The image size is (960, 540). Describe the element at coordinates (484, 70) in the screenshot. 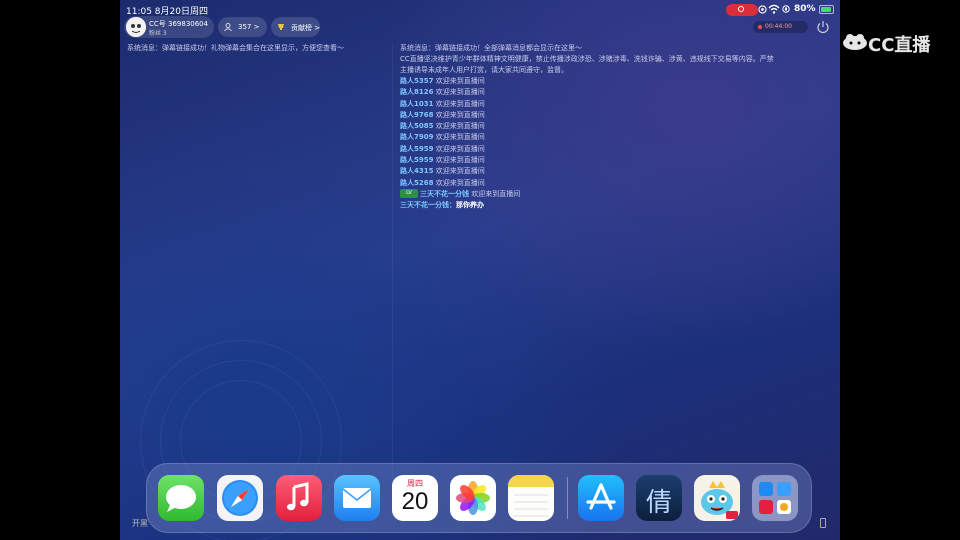

I see `policy-notice-line: 主播诱导未成年人用户打赏，请大家共同遵守，监督。` at that location.